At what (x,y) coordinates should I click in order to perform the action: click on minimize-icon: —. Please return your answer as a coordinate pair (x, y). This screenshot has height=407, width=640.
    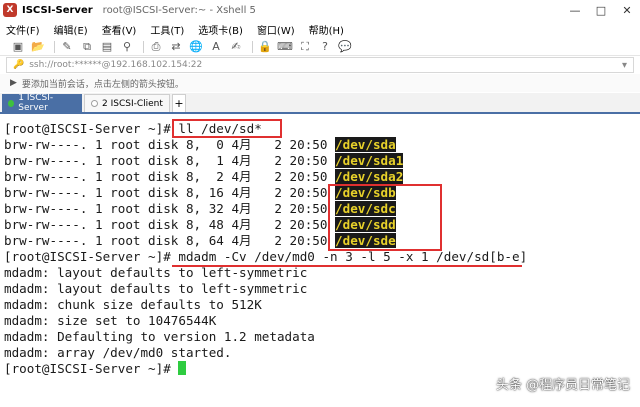
    Looking at the image, I should click on (575, 10).